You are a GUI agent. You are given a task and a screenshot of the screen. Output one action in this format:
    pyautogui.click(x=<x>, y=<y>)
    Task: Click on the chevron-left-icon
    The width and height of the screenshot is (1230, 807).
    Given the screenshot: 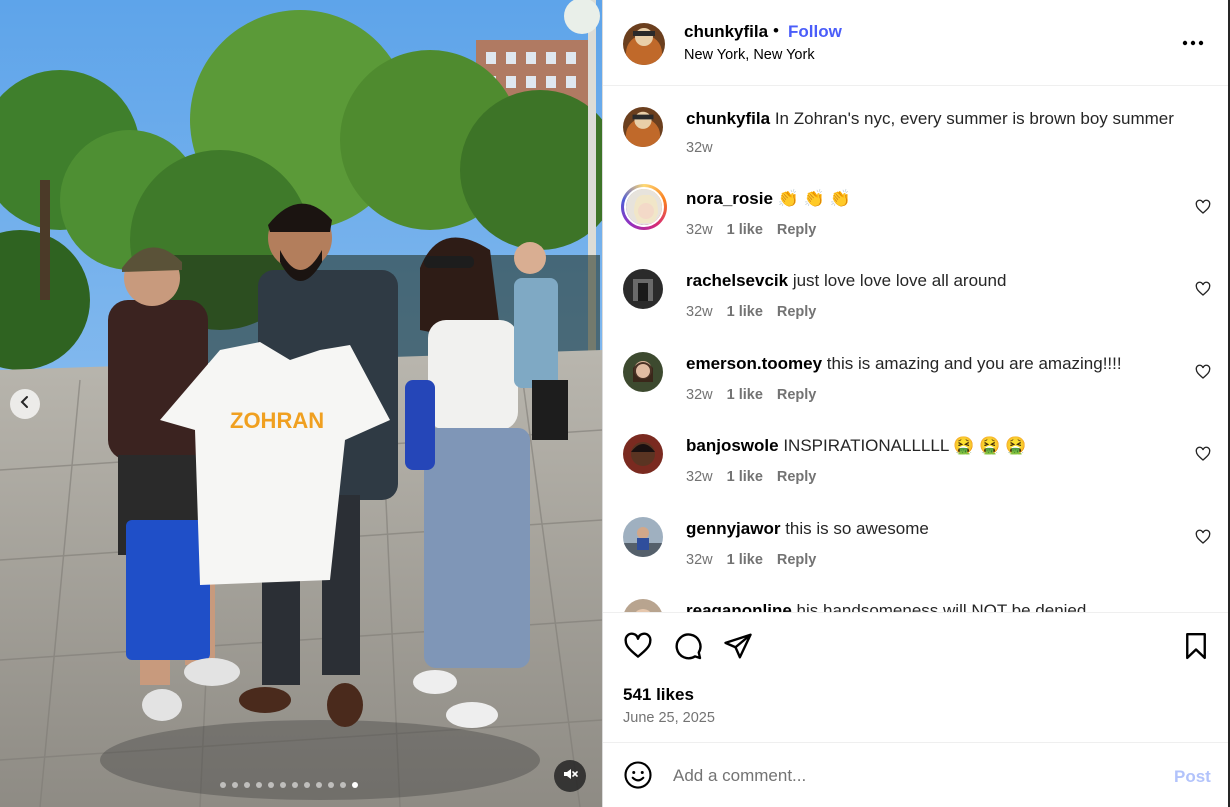 What is the action you would take?
    pyautogui.click(x=25, y=404)
    